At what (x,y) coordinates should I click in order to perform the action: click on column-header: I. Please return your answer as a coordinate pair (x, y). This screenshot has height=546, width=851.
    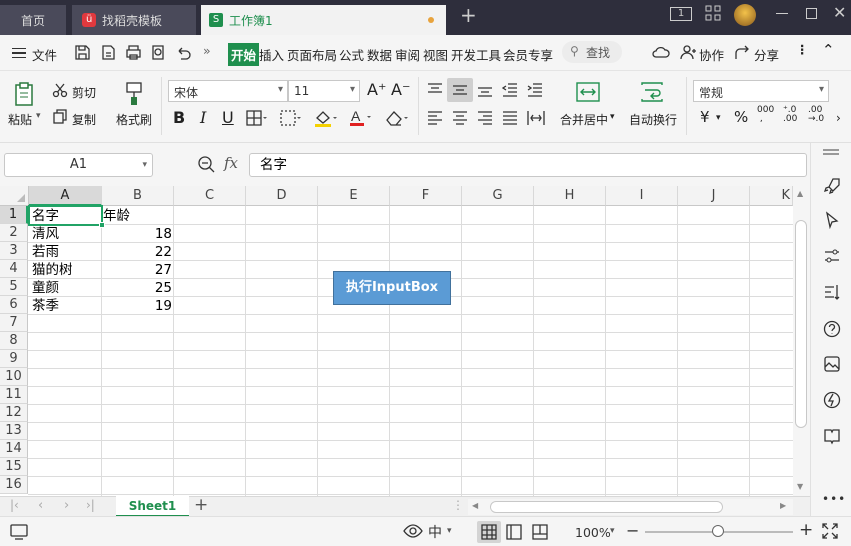
    Looking at the image, I should click on (642, 196).